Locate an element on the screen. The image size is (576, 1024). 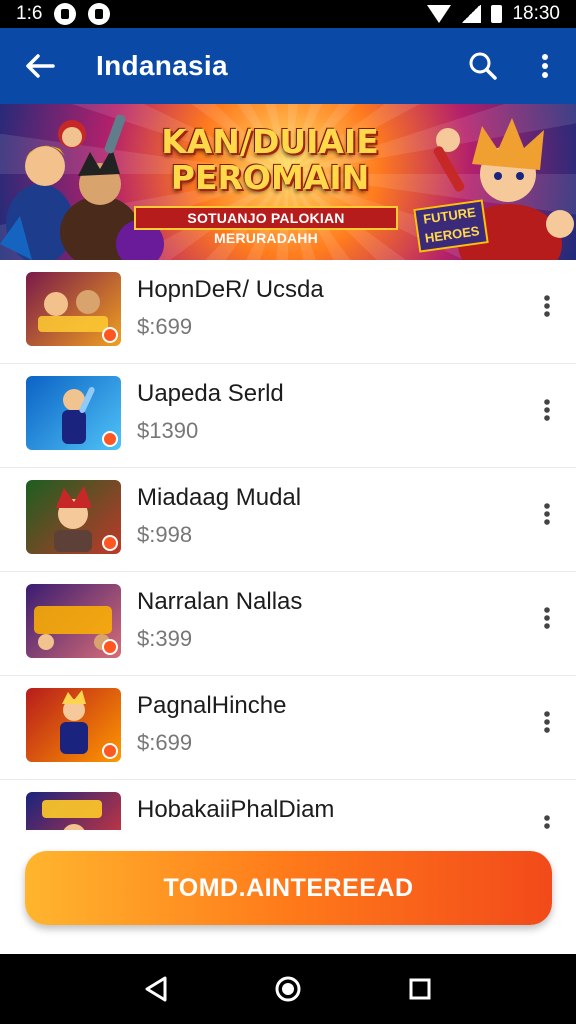
system-nav-bar is located at coordinates (288, 989).